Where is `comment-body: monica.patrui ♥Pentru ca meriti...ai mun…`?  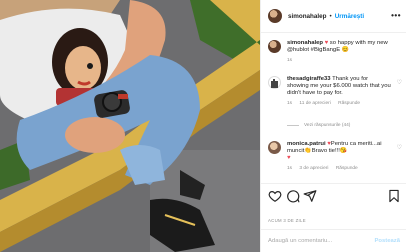 comment-body: monica.patrui ♥Pentru ca meriti...ai mun… is located at coordinates (339, 156).